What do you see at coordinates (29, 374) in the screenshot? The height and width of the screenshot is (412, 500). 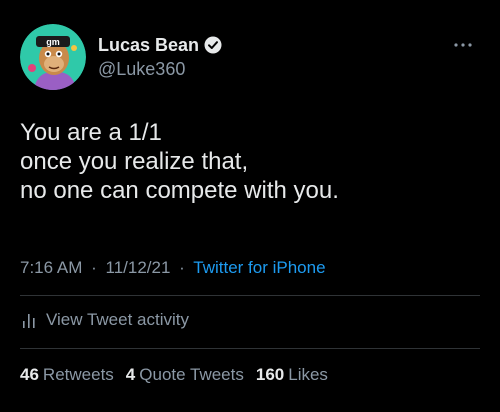 I see `retweets-count: 46` at bounding box center [29, 374].